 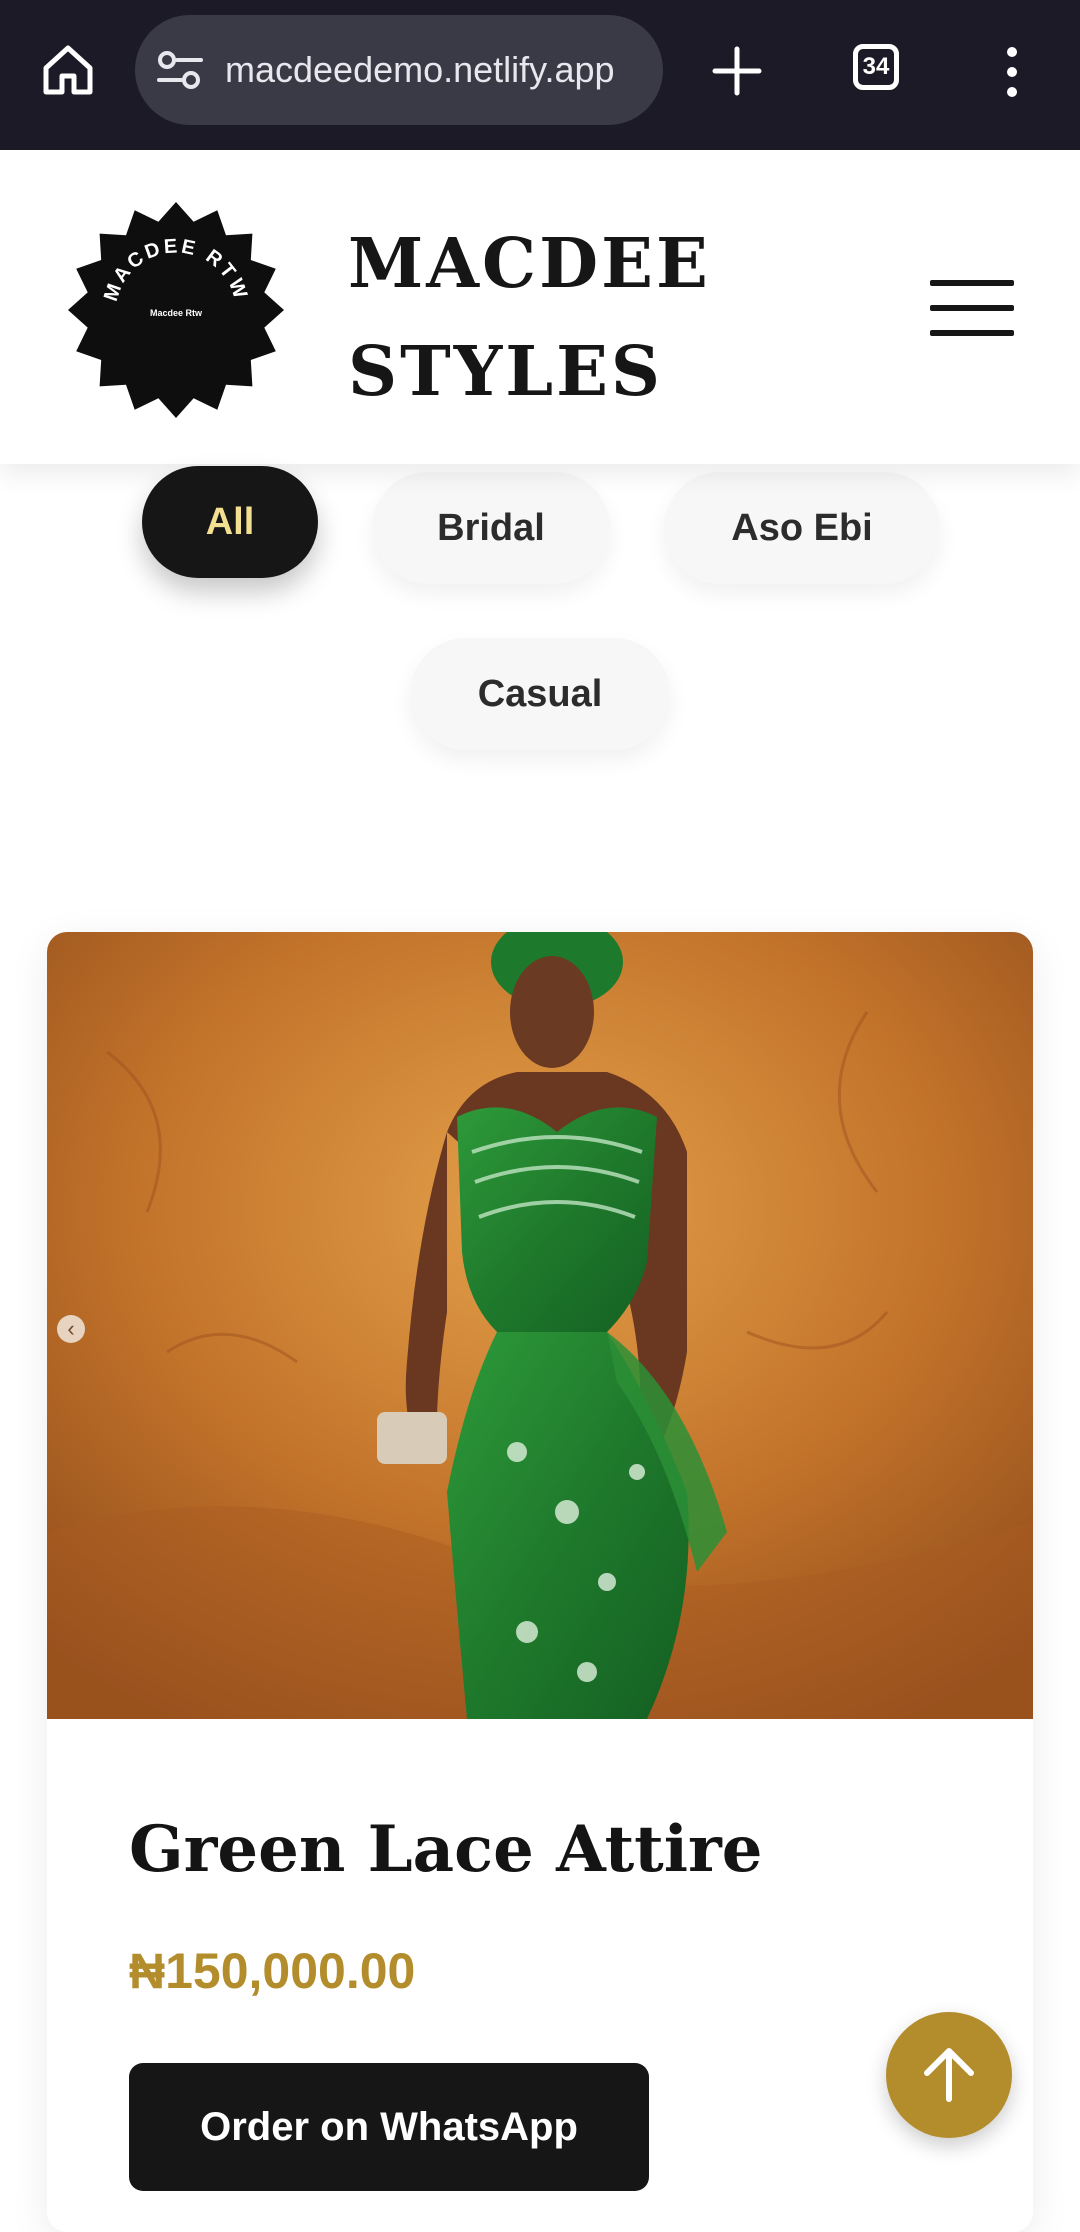 I want to click on brand-name: MACDEE STYLES, so click(x=529, y=318).